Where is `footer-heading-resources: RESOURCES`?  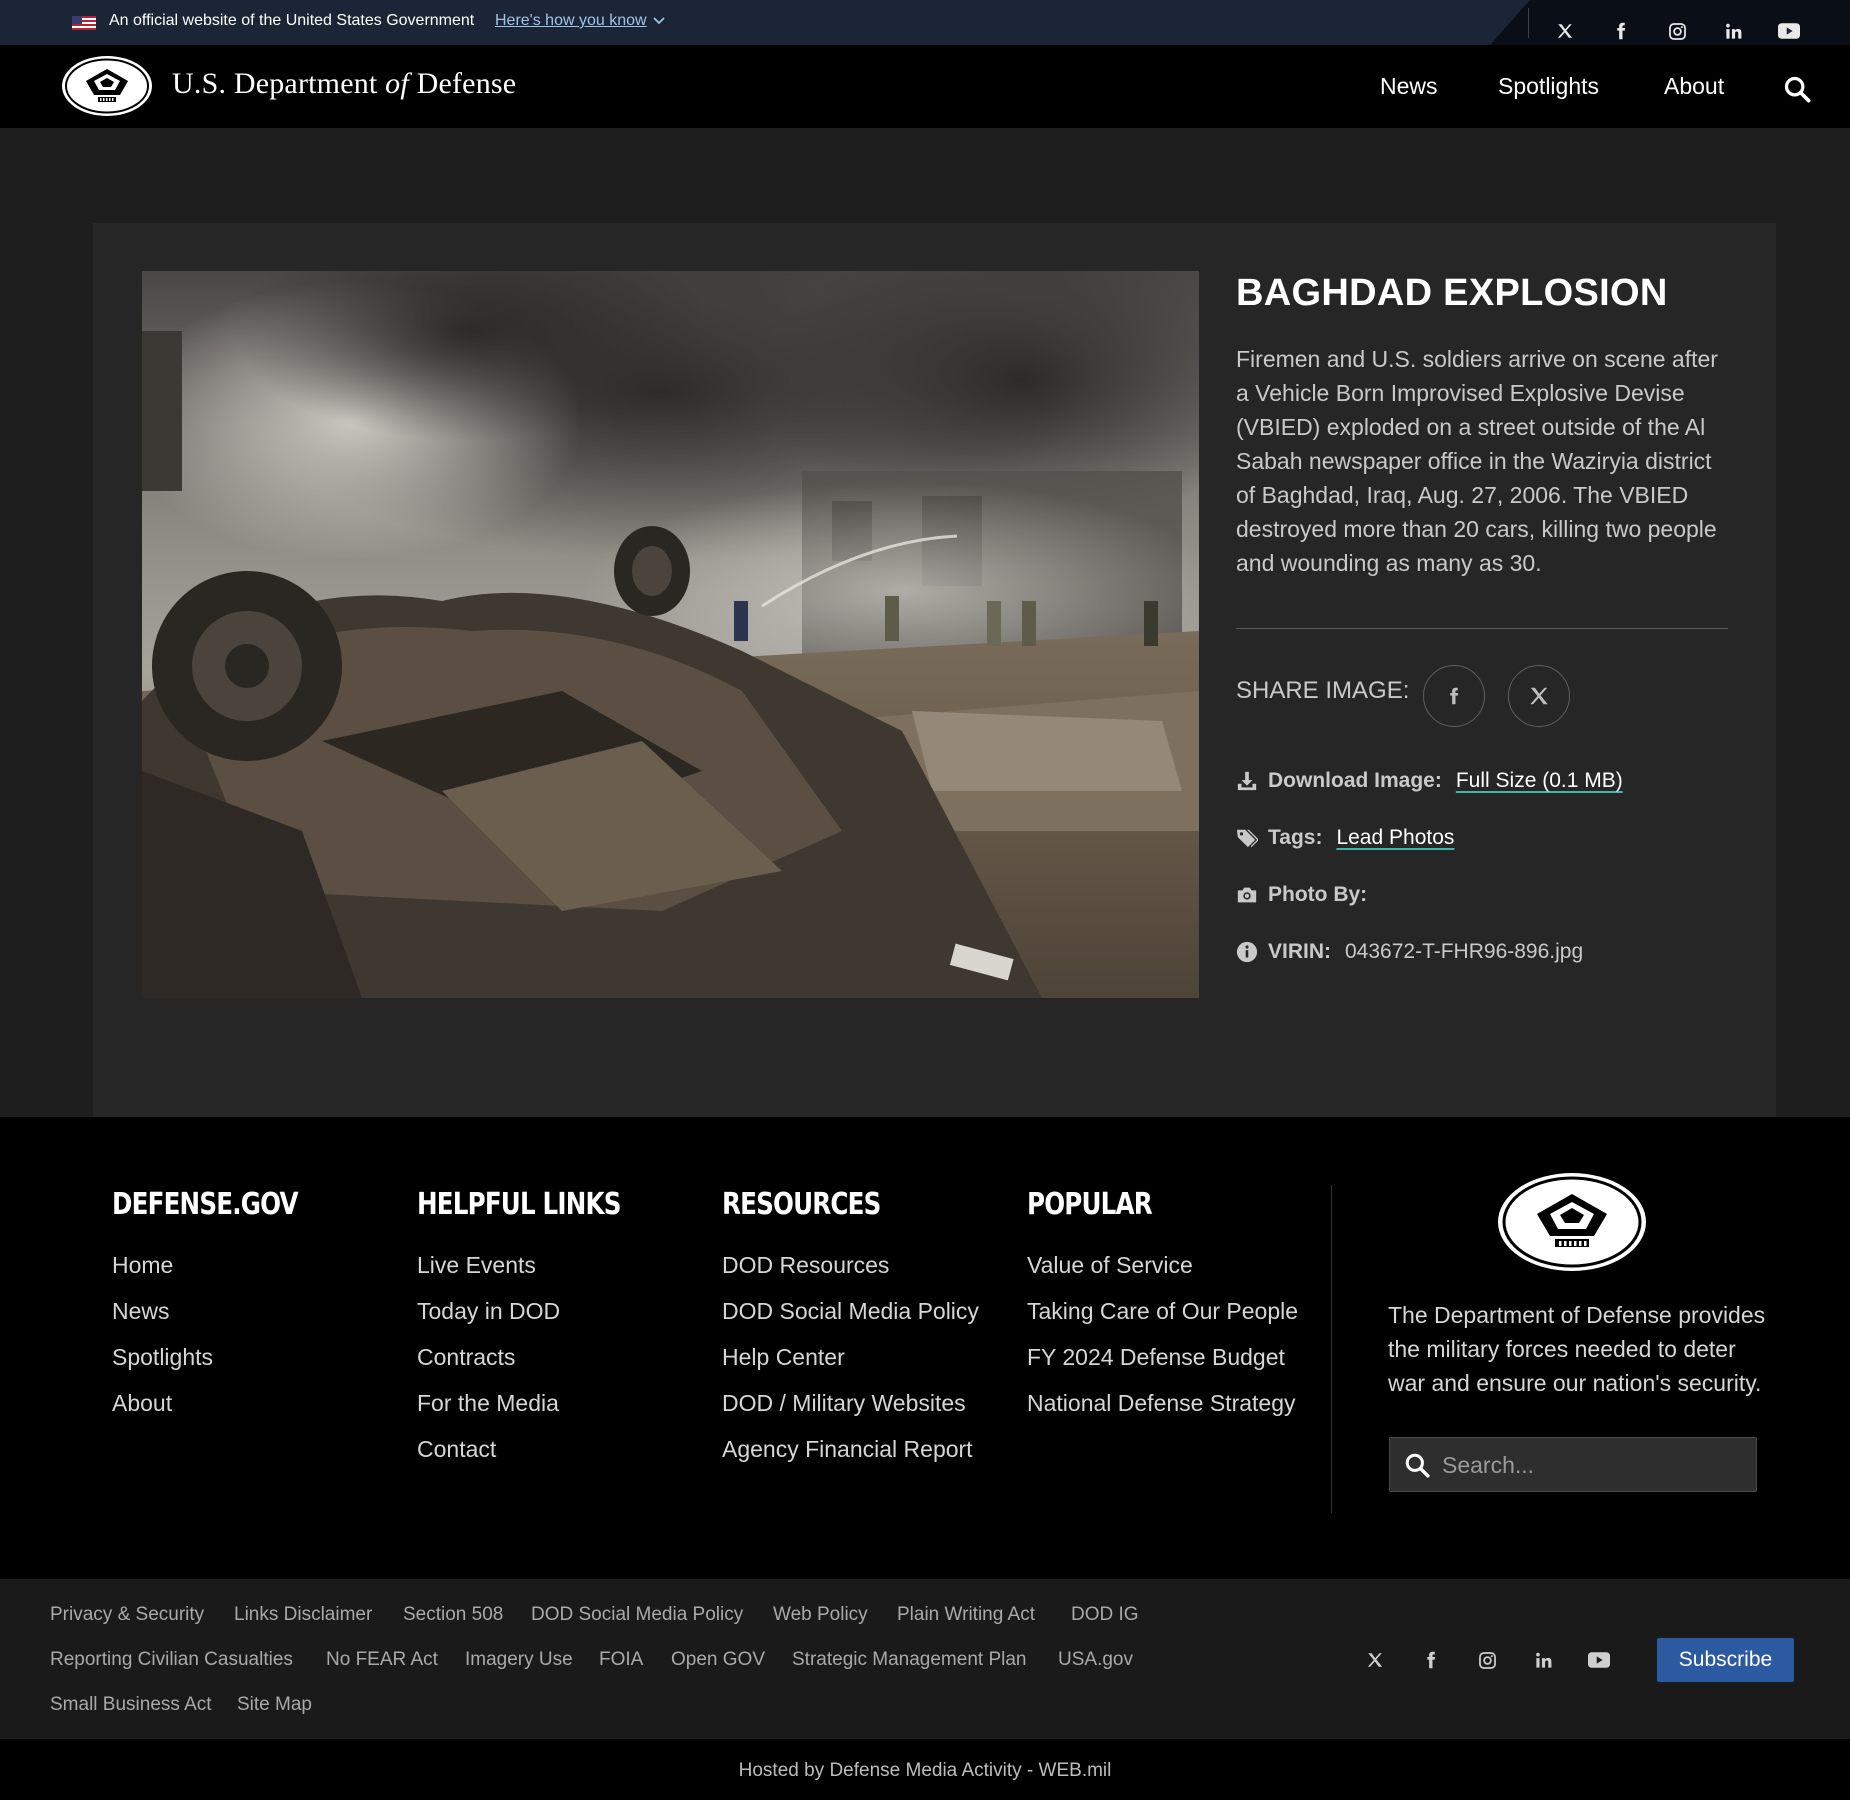
footer-heading-resources: RESOURCES is located at coordinates (801, 1204).